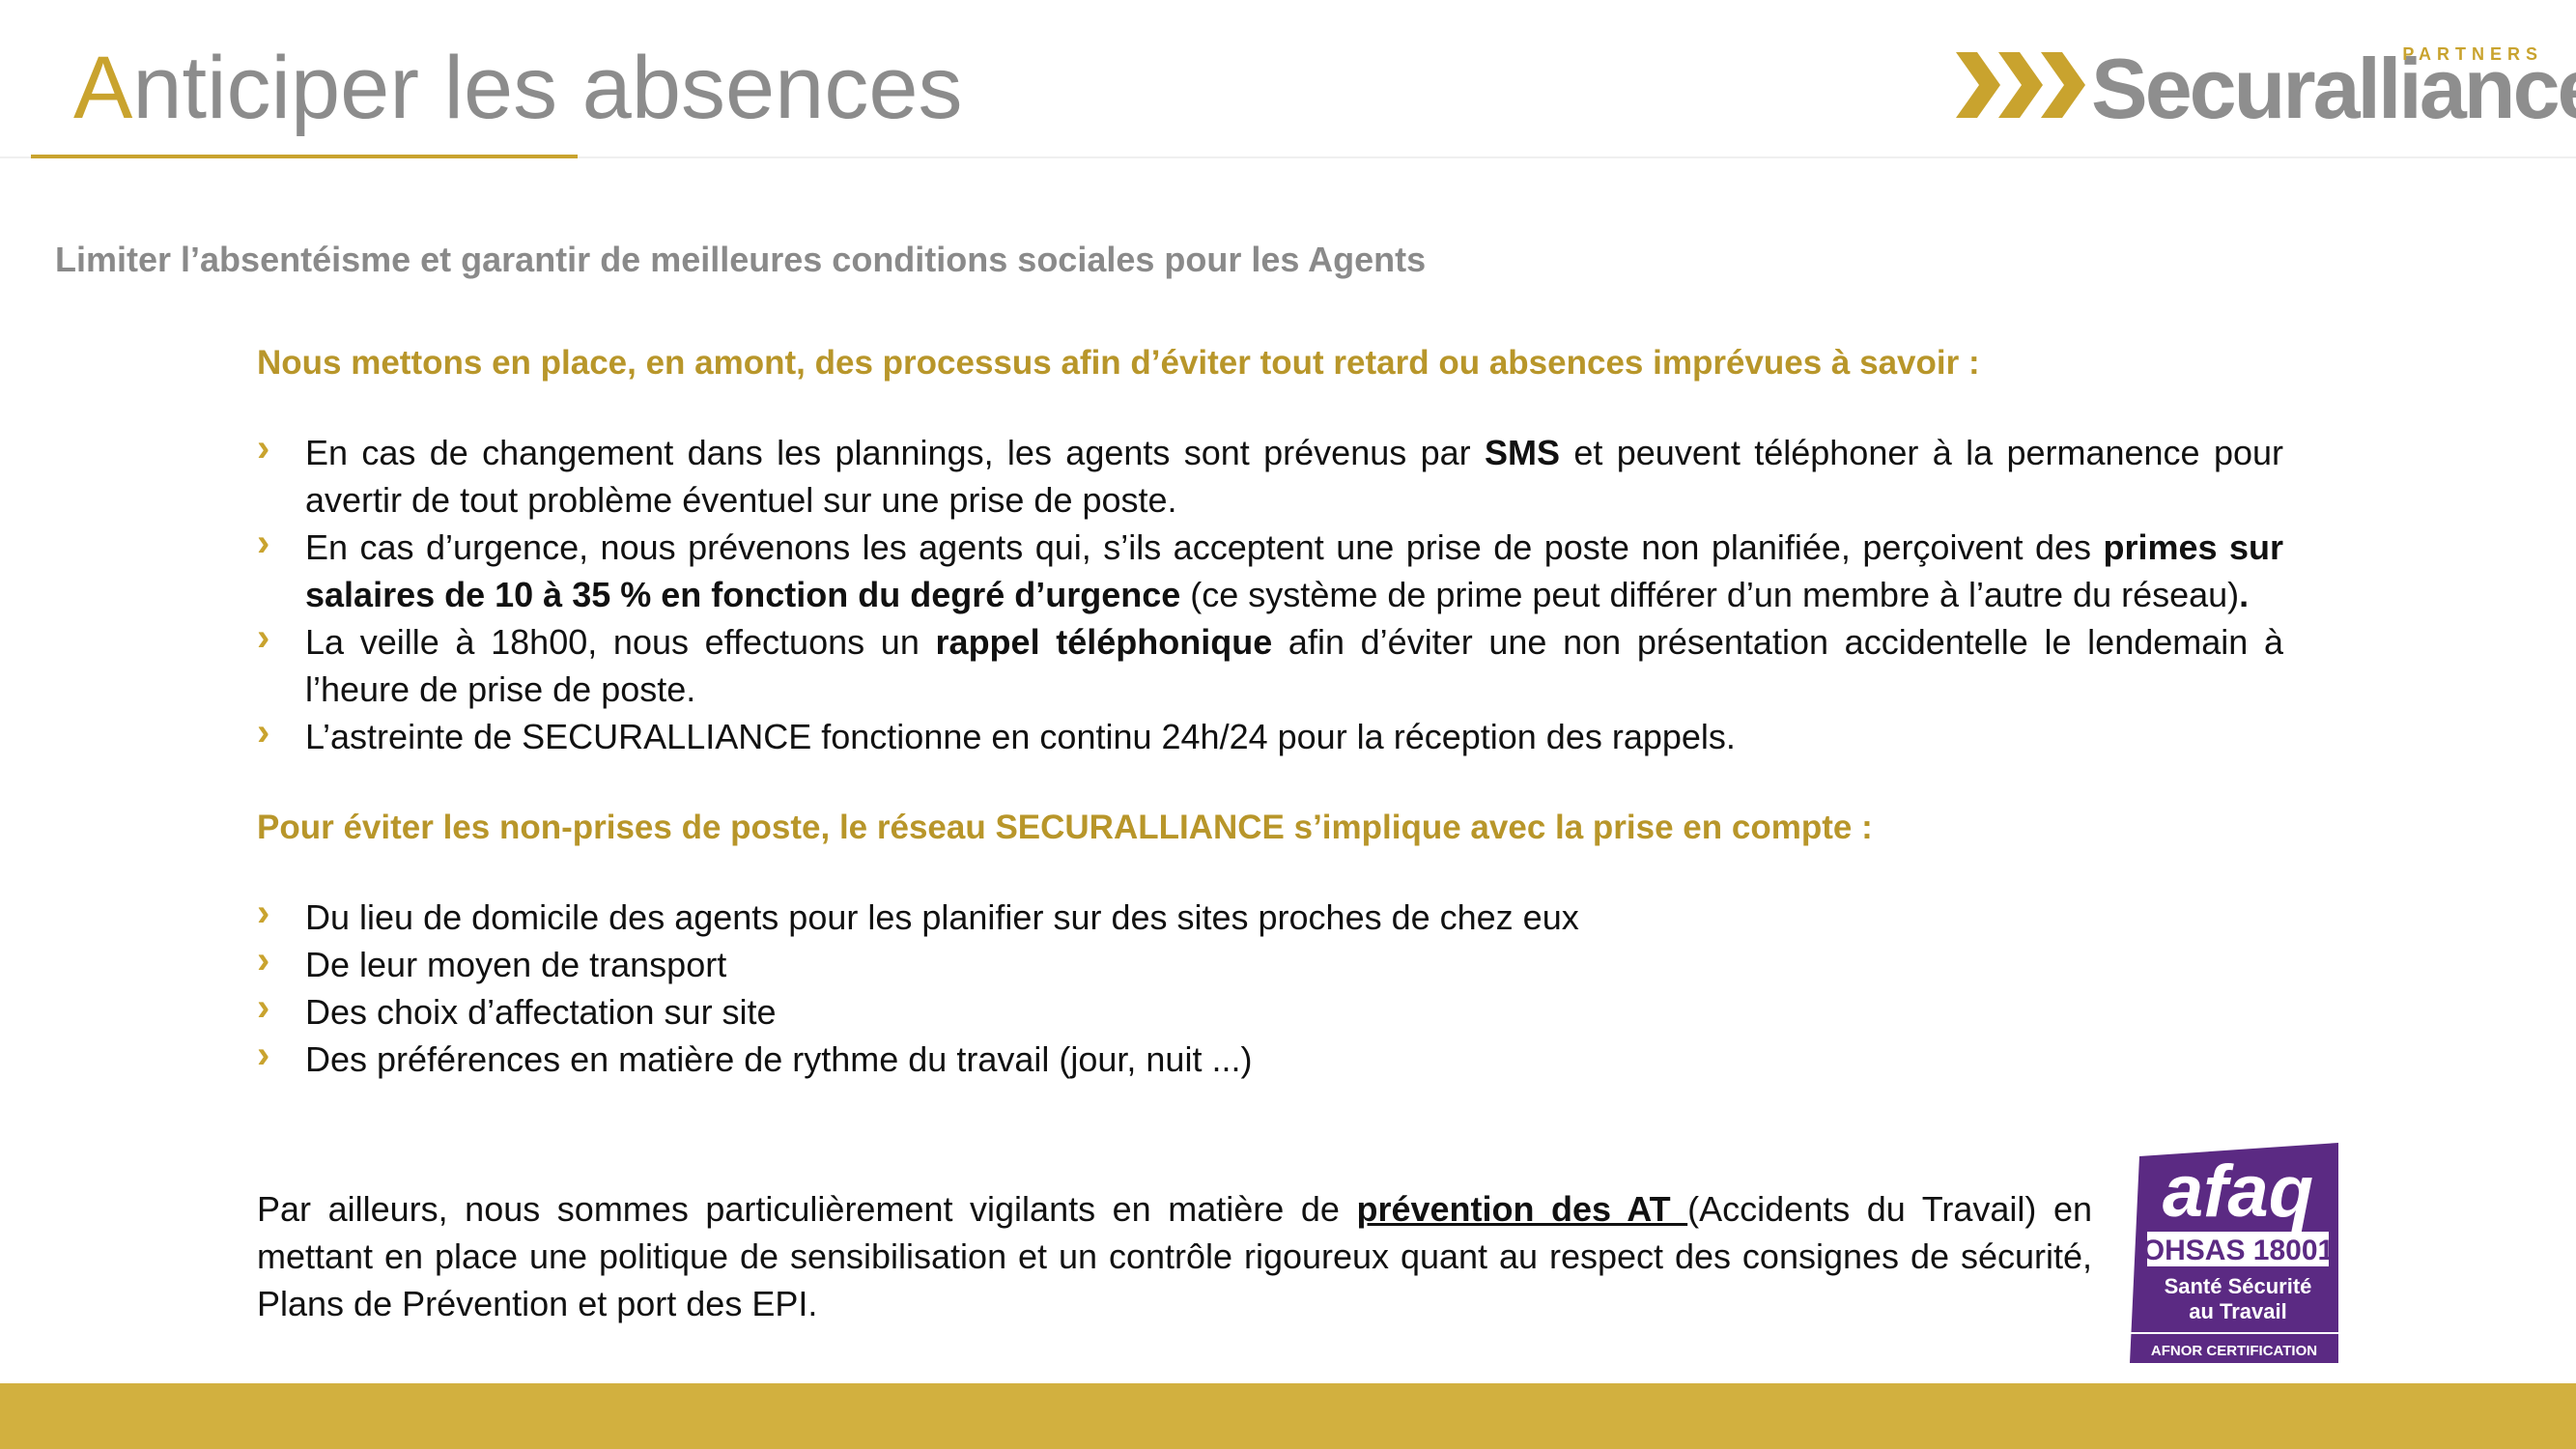  I want to click on page-title-rest: nticiper les absences, so click(547, 88).